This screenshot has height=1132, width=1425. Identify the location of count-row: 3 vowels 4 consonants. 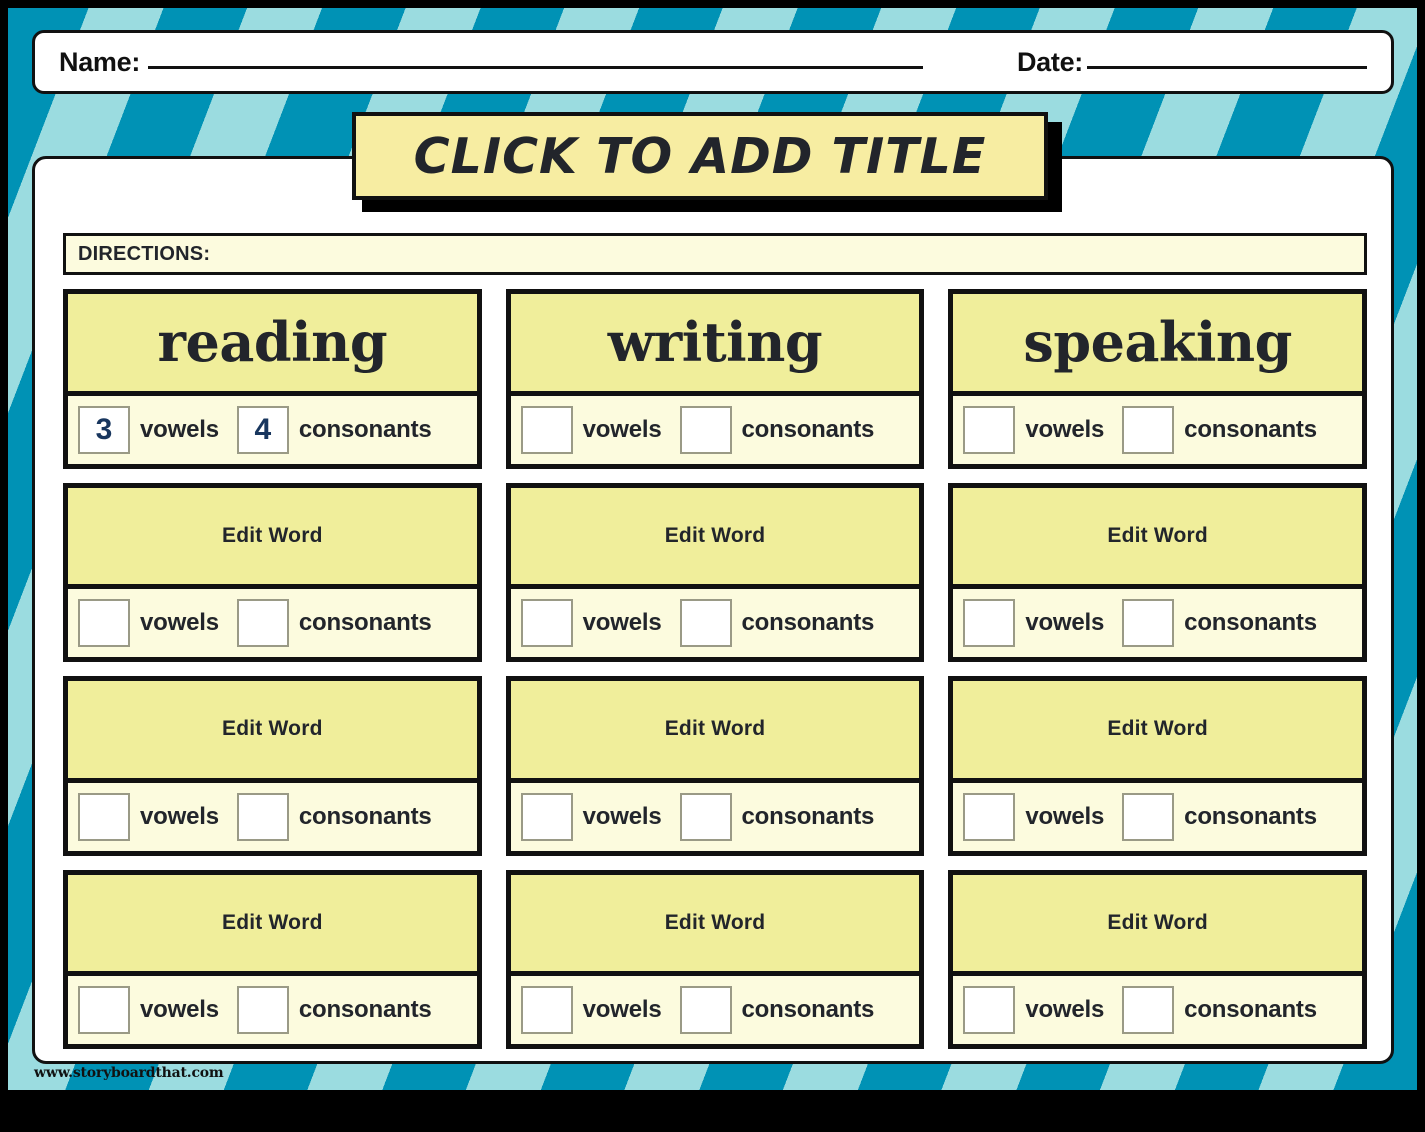
(272, 429).